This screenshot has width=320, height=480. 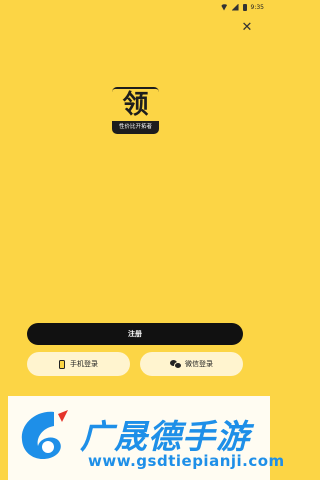 I want to click on register-button: 注册, so click(x=135, y=334).